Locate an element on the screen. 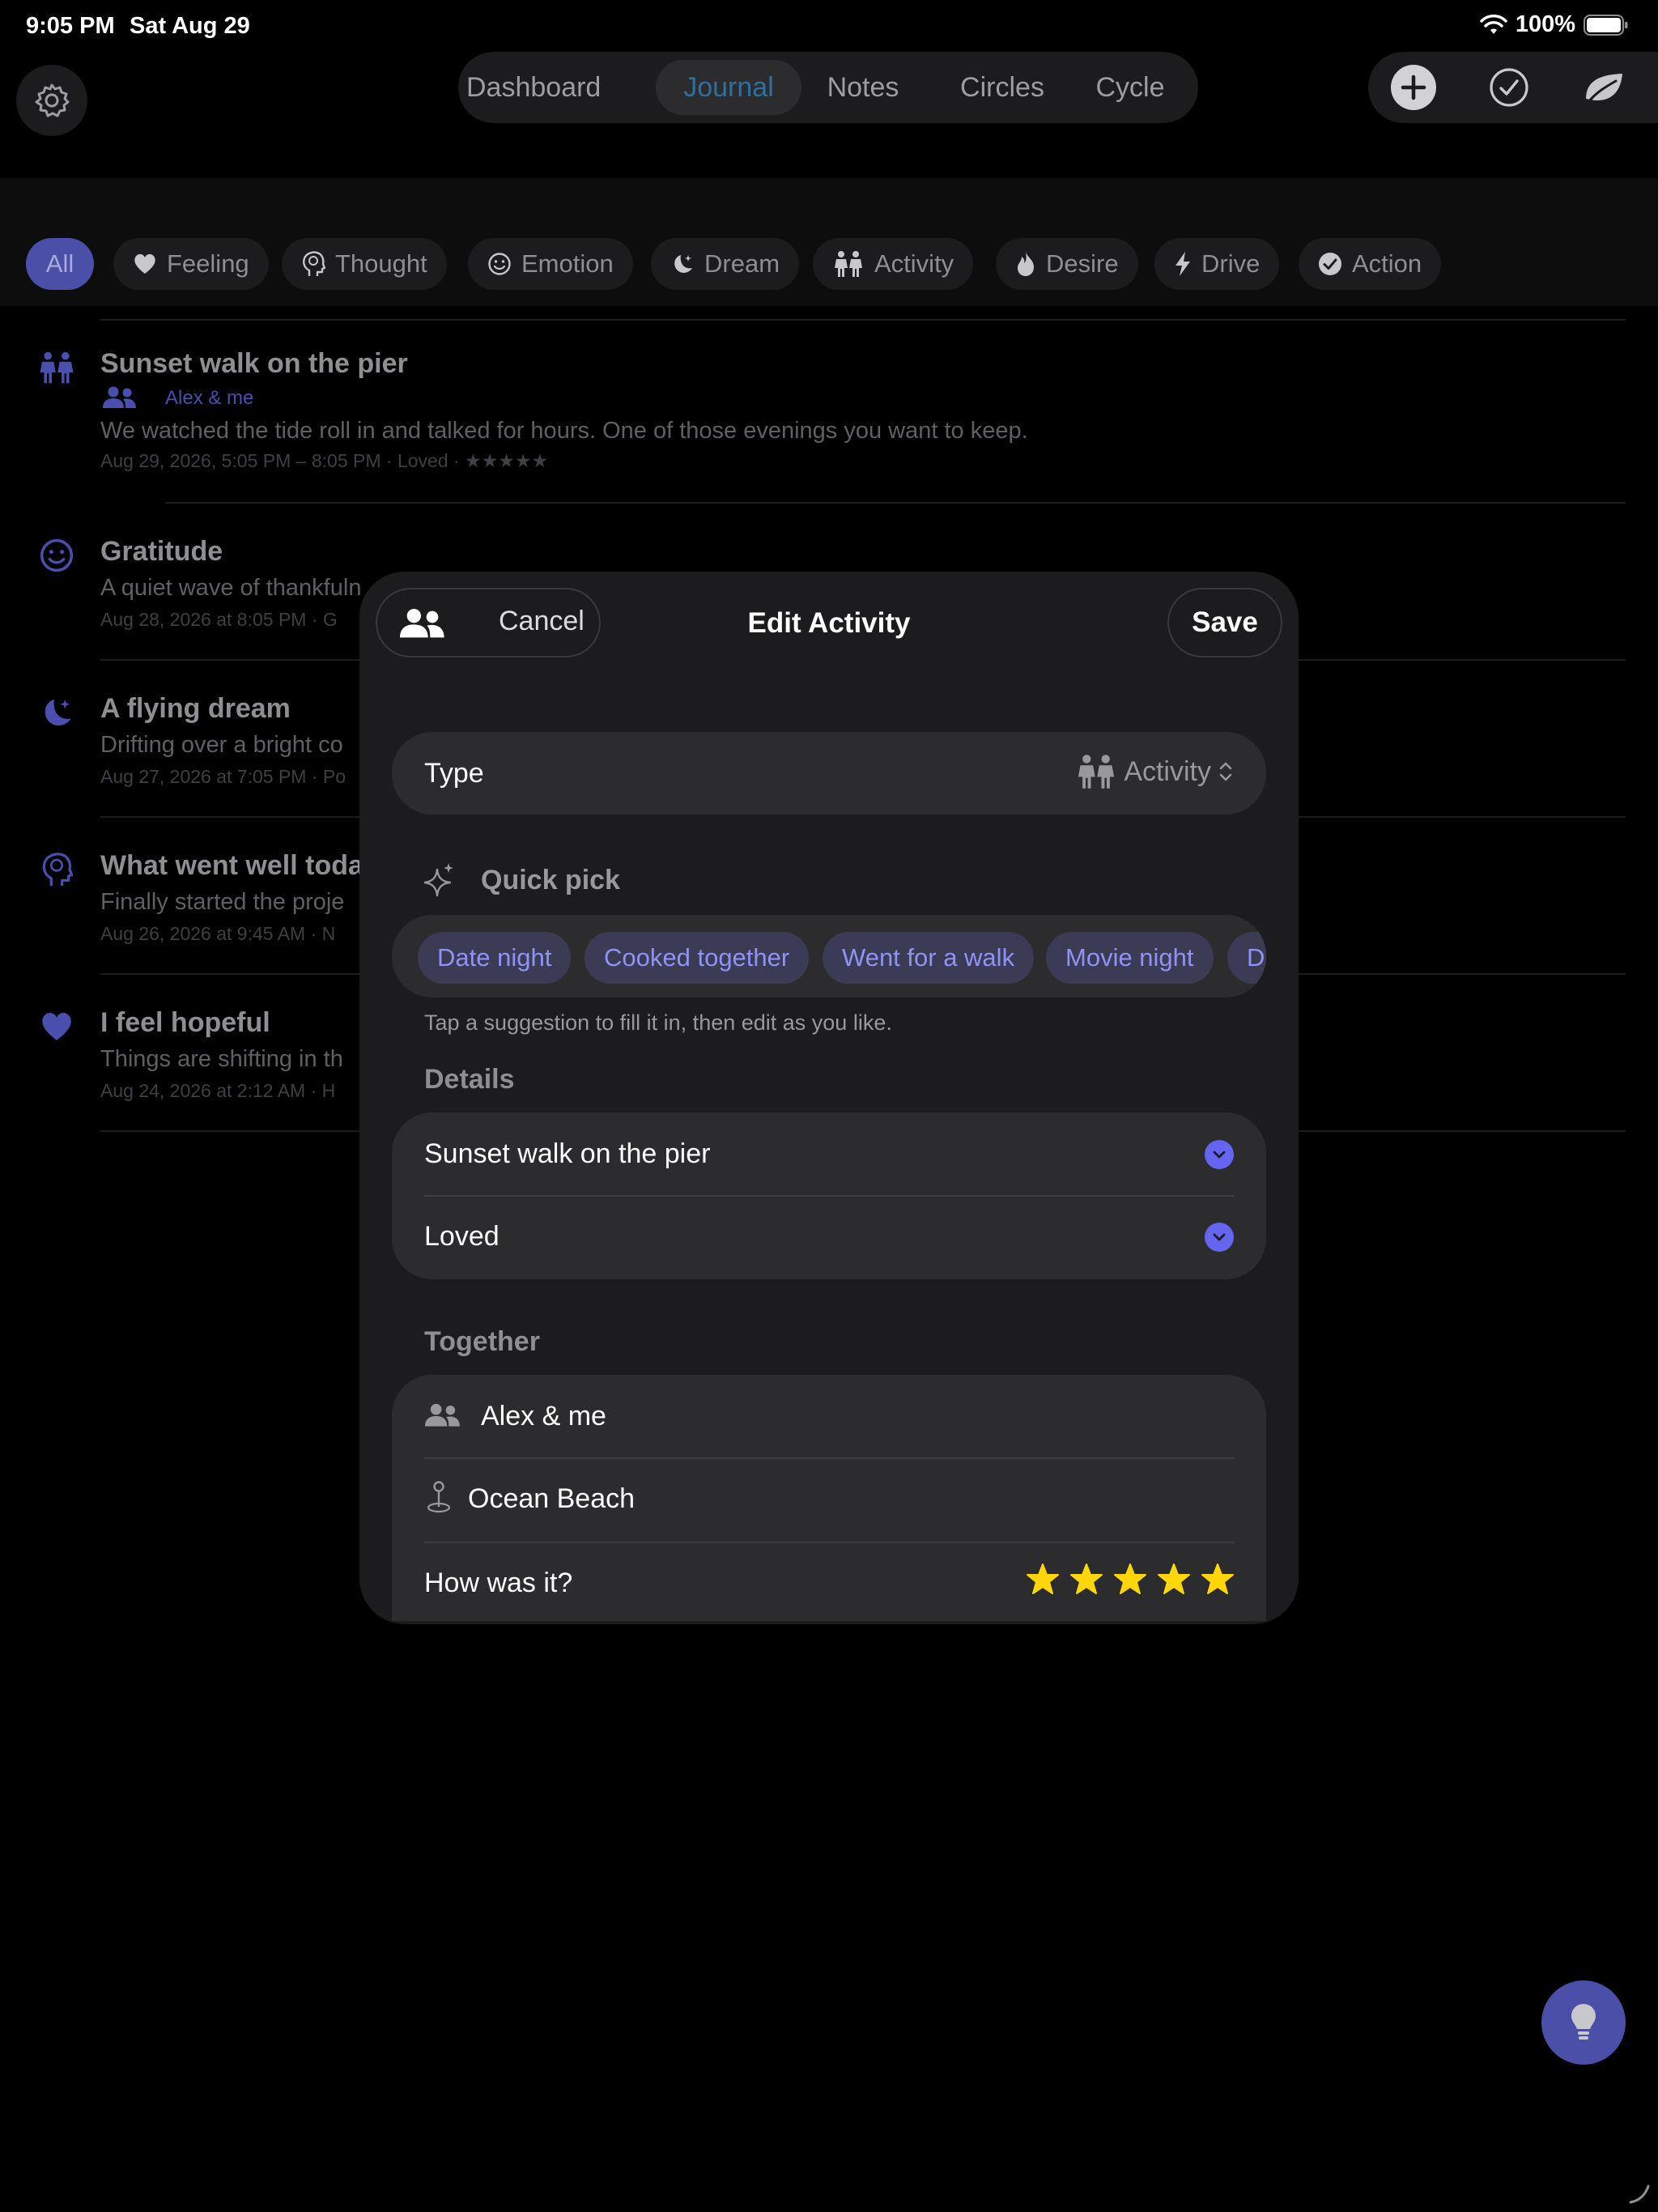 The height and width of the screenshot is (2212, 1658). checkmark-circle-icon is located at coordinates (1509, 87).